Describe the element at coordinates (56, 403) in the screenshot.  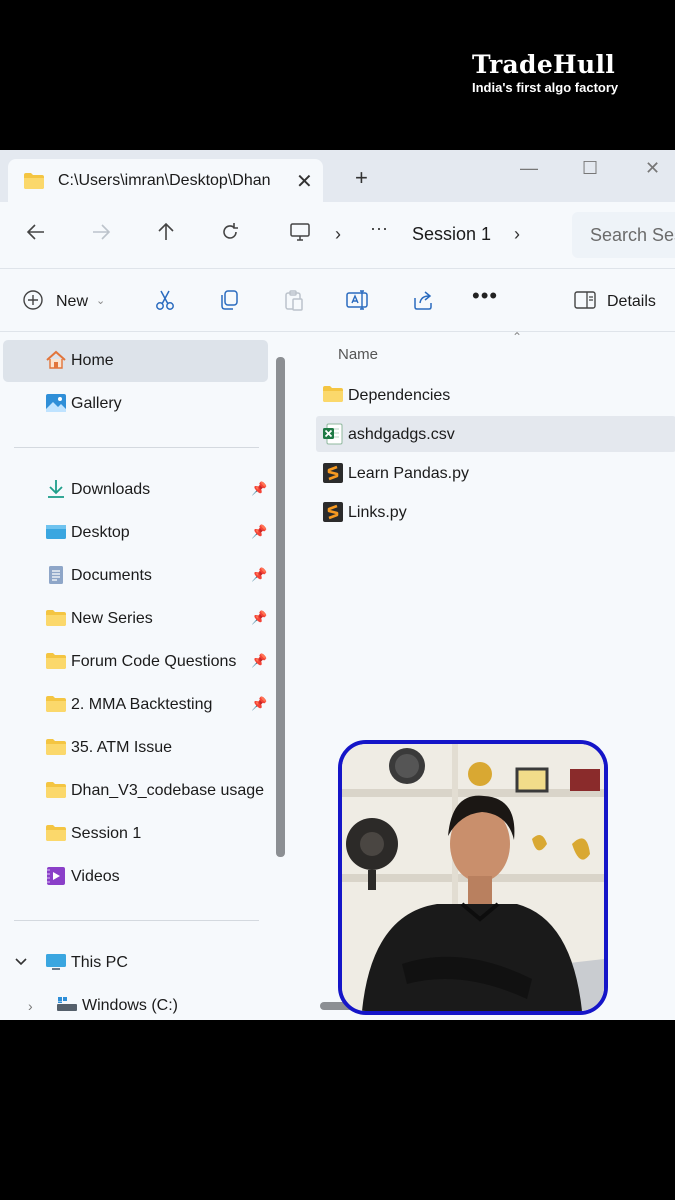
I see `gallery-icon` at that location.